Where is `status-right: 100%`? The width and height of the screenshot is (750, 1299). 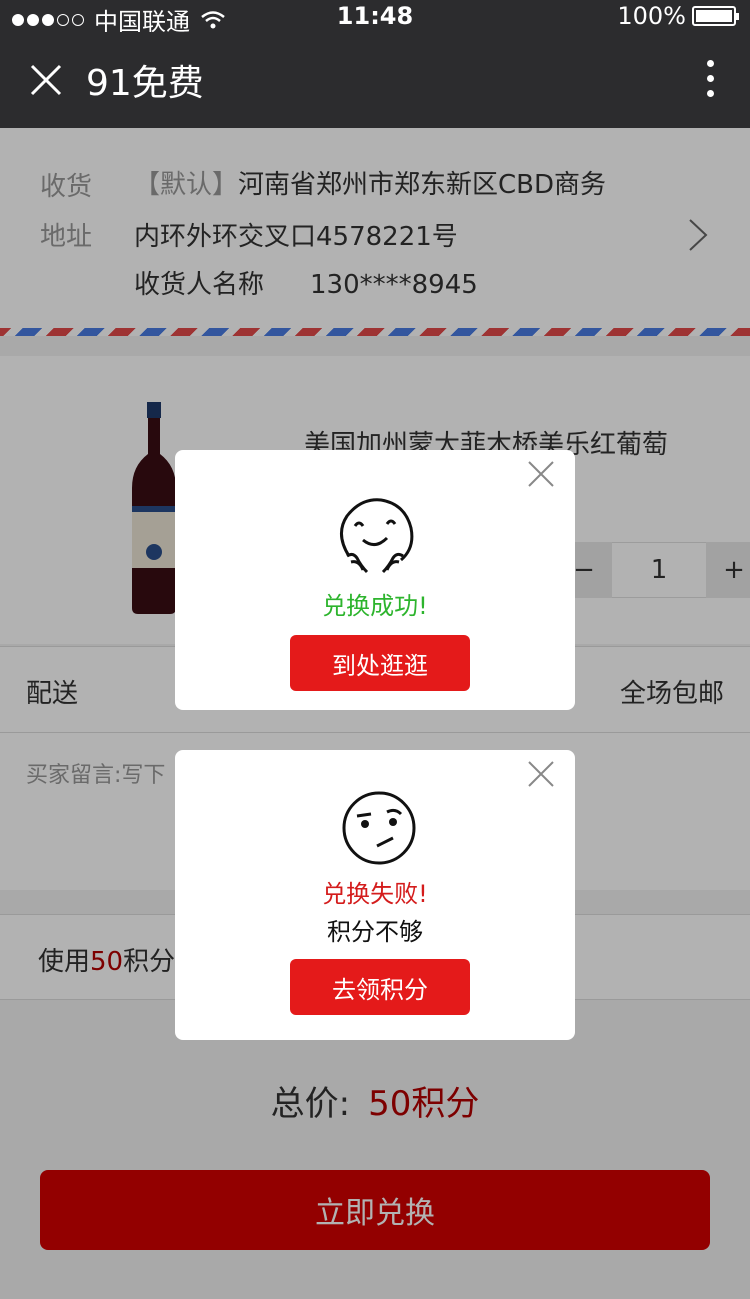 status-right: 100% is located at coordinates (678, 16).